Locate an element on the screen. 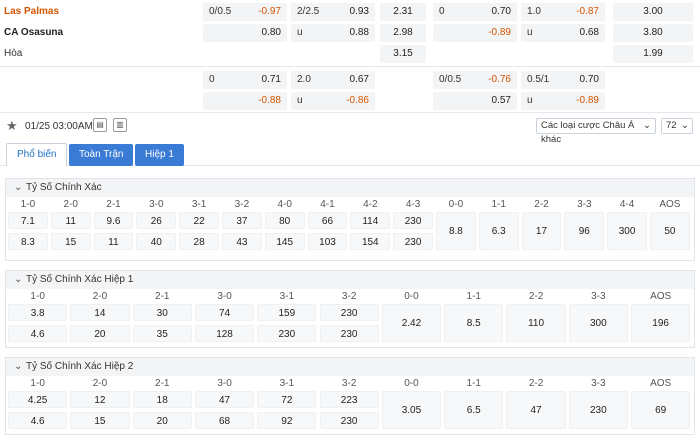  calendar-icon: ▤ is located at coordinates (100, 125).